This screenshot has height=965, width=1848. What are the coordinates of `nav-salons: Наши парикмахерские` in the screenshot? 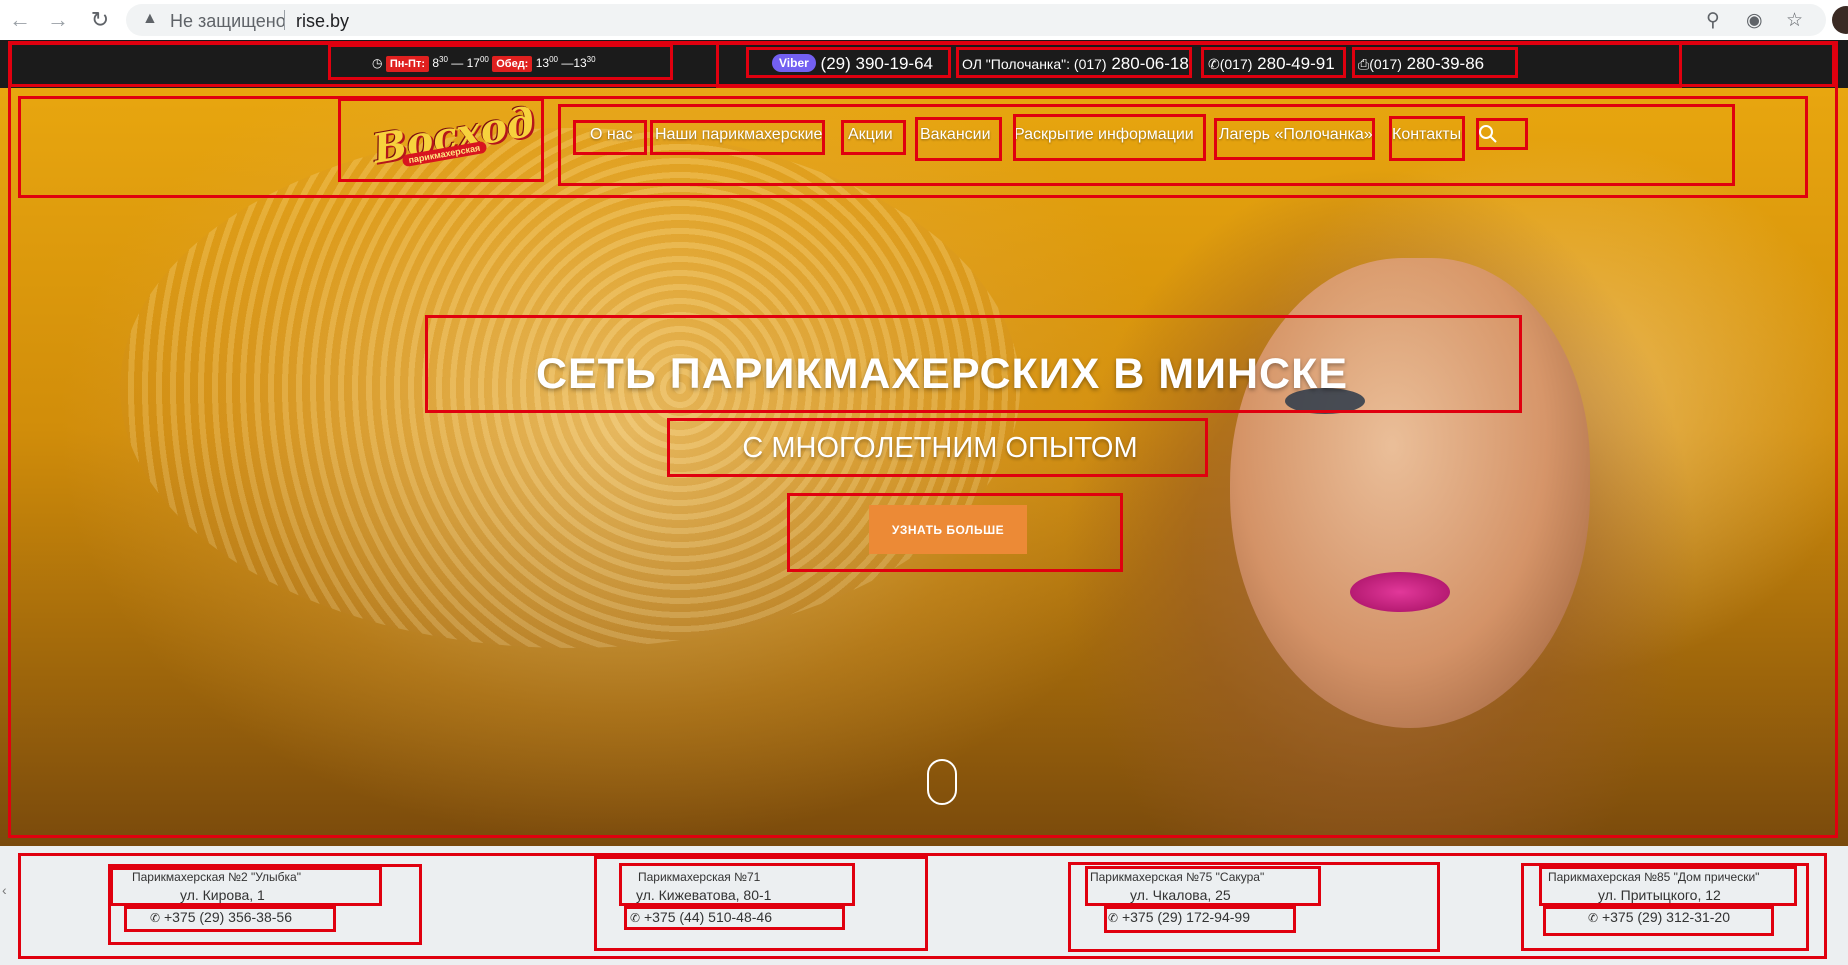 It's located at (738, 135).